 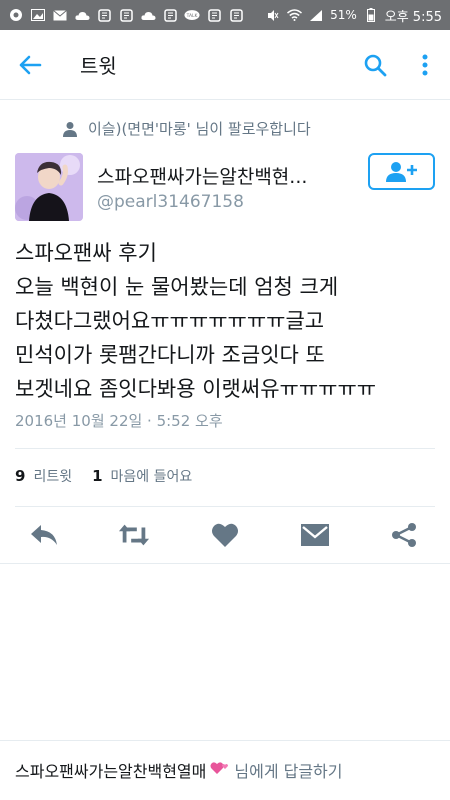 I want to click on search-button, so click(x=375, y=65).